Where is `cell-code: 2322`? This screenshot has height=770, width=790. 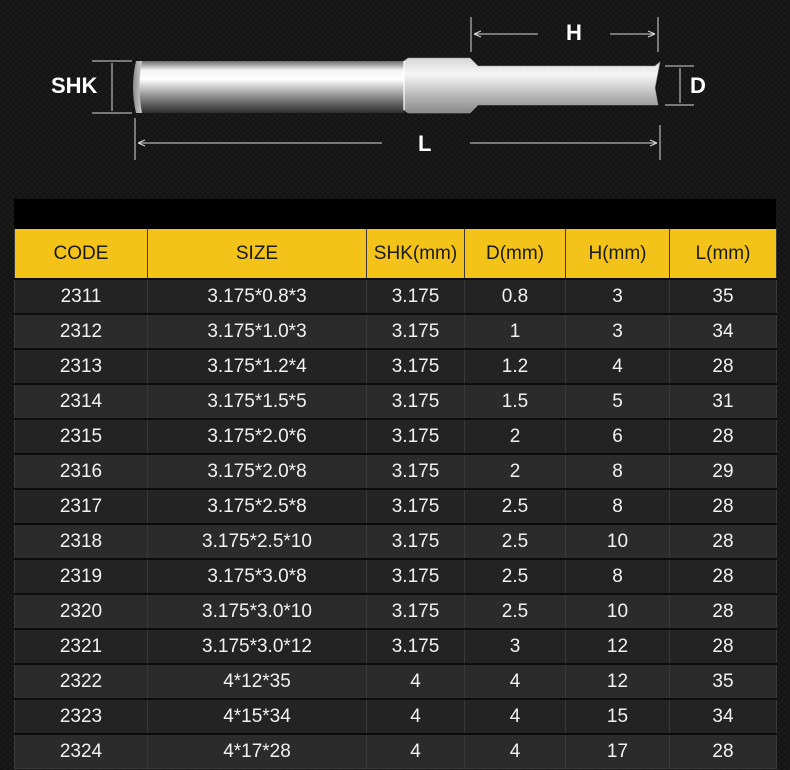
cell-code: 2322 is located at coordinates (81, 681).